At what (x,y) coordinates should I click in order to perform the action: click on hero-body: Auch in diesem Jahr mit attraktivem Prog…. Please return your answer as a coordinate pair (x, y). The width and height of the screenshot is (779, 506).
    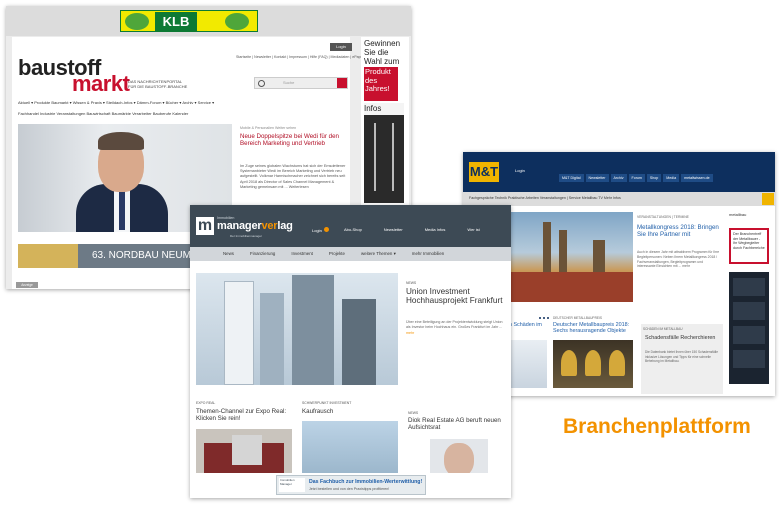
    Looking at the image, I should click on (678, 259).